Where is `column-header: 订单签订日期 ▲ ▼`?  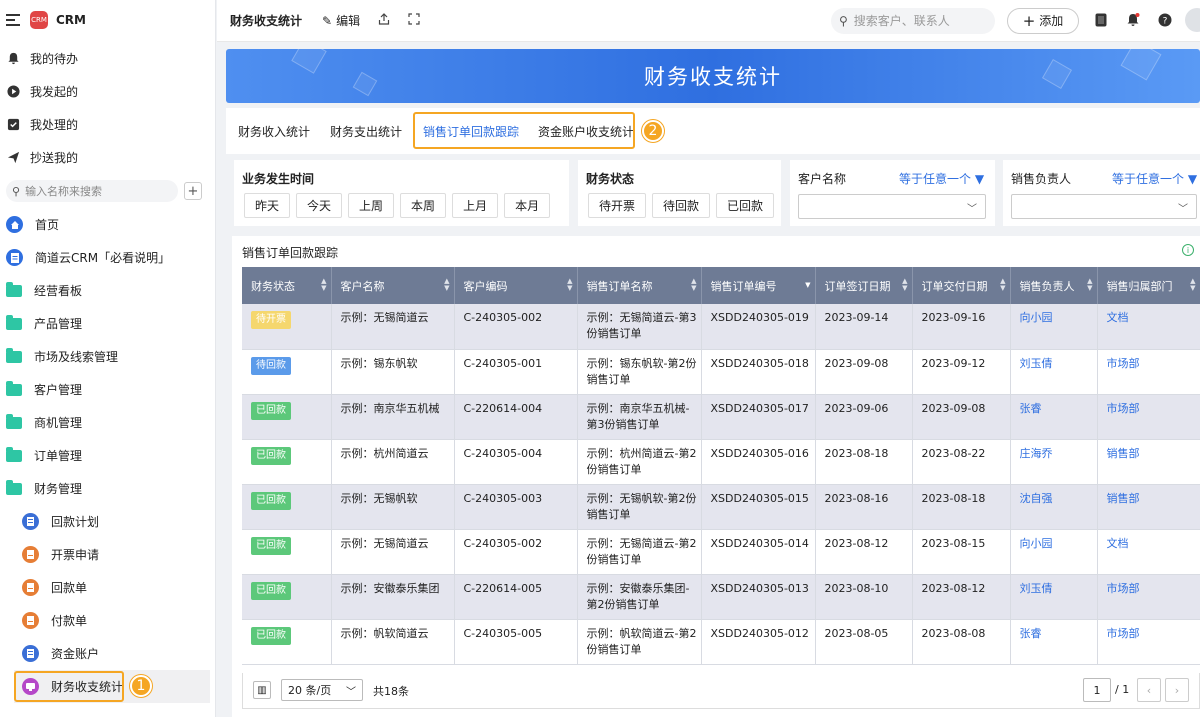
column-header: 订单签订日期 ▲ ▼ is located at coordinates (864, 285).